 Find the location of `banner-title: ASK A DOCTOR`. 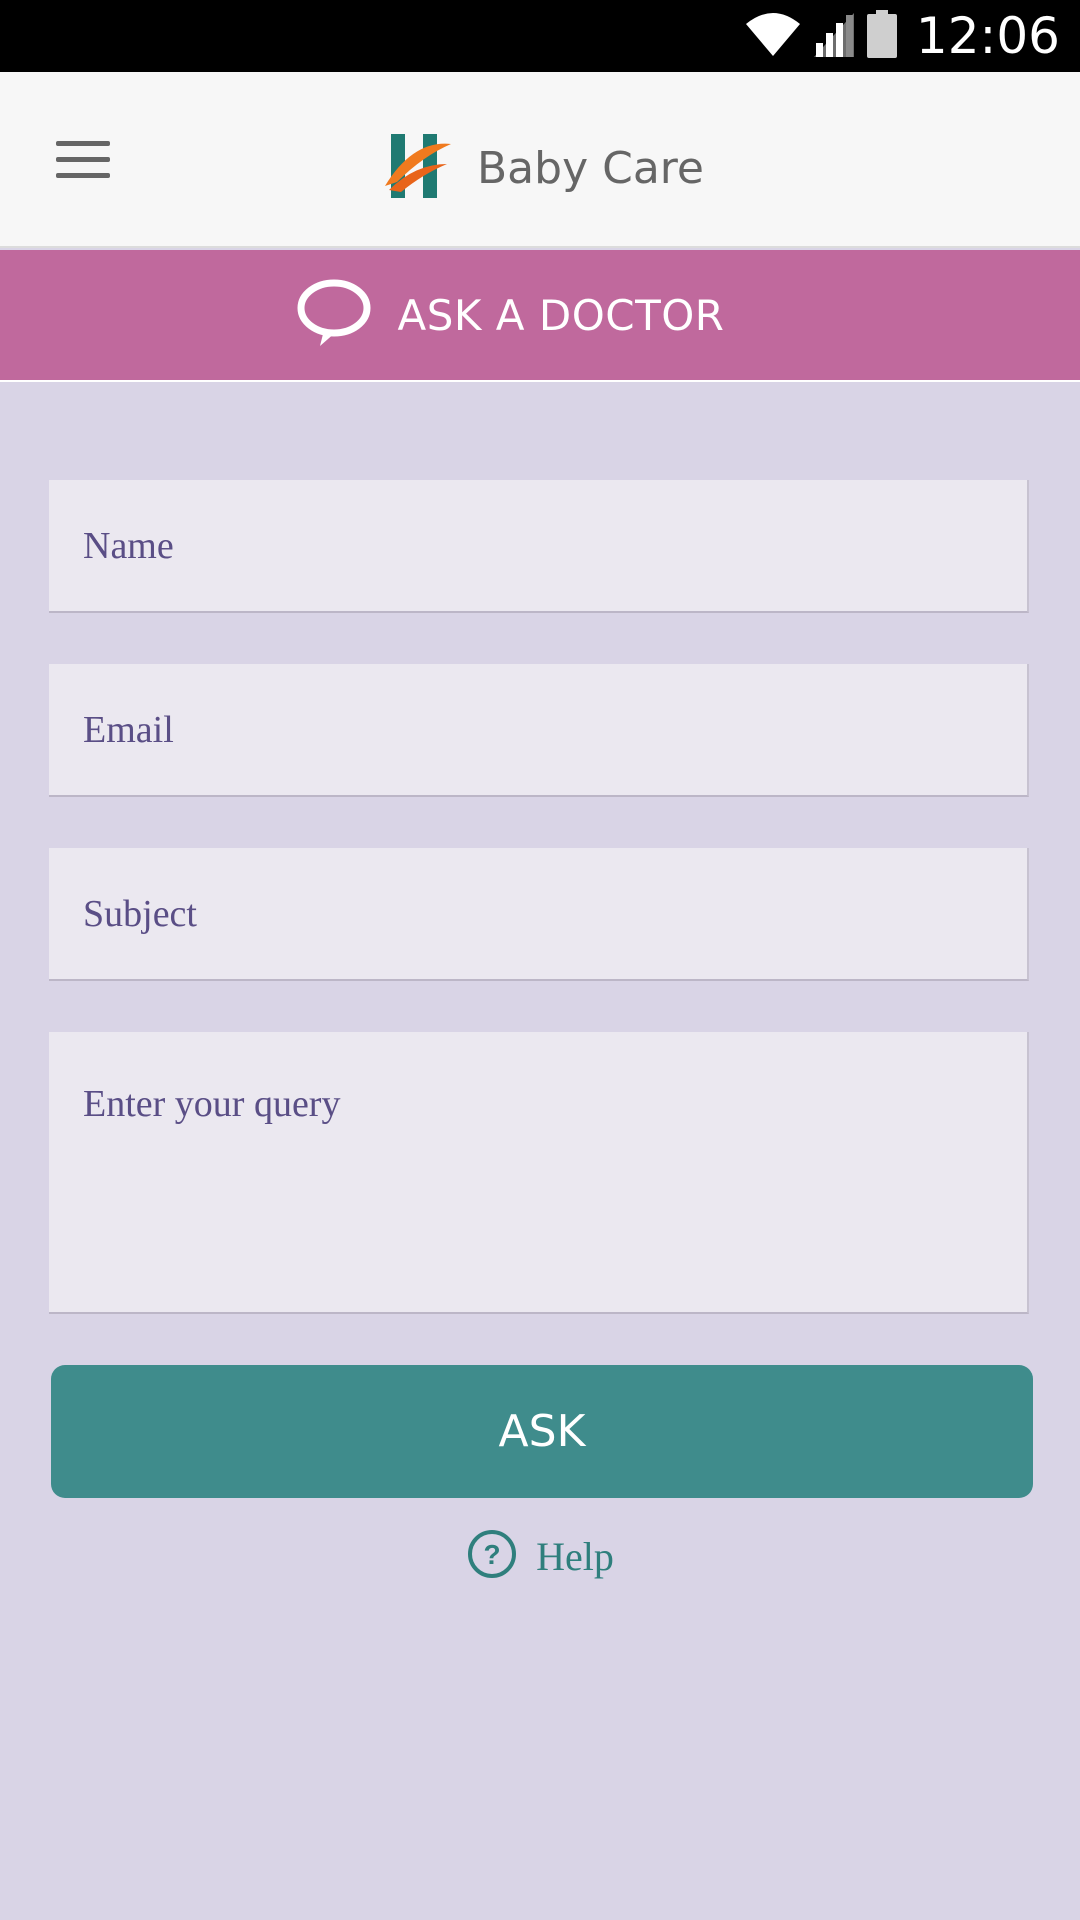

banner-title: ASK A DOCTOR is located at coordinates (561, 315).